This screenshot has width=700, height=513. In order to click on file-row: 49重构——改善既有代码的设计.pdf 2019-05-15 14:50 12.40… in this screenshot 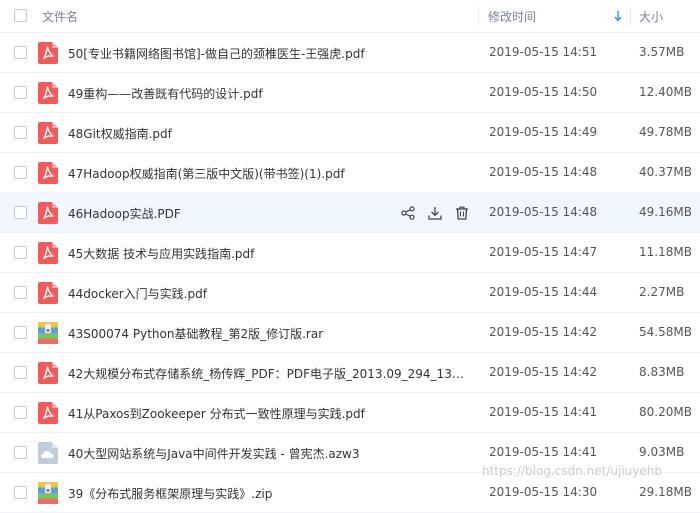, I will do `click(350, 93)`.